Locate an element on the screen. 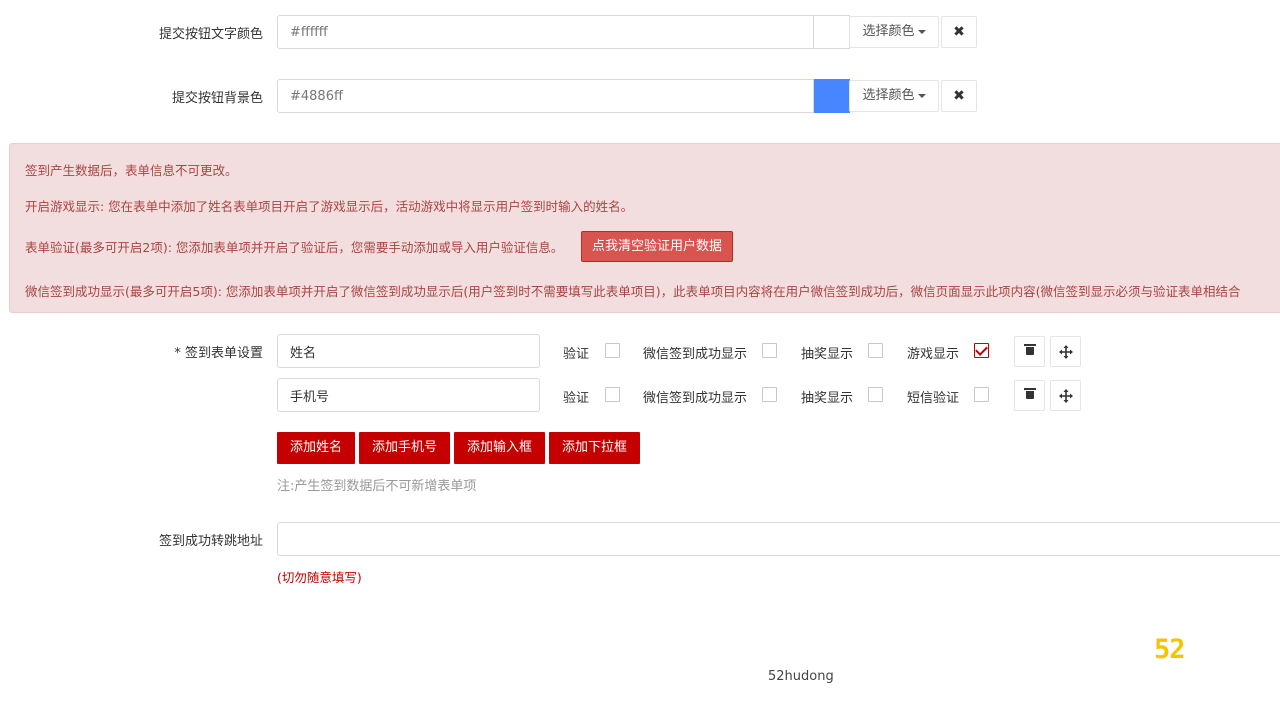  watermark-text: 52hudong is located at coordinates (801, 676).